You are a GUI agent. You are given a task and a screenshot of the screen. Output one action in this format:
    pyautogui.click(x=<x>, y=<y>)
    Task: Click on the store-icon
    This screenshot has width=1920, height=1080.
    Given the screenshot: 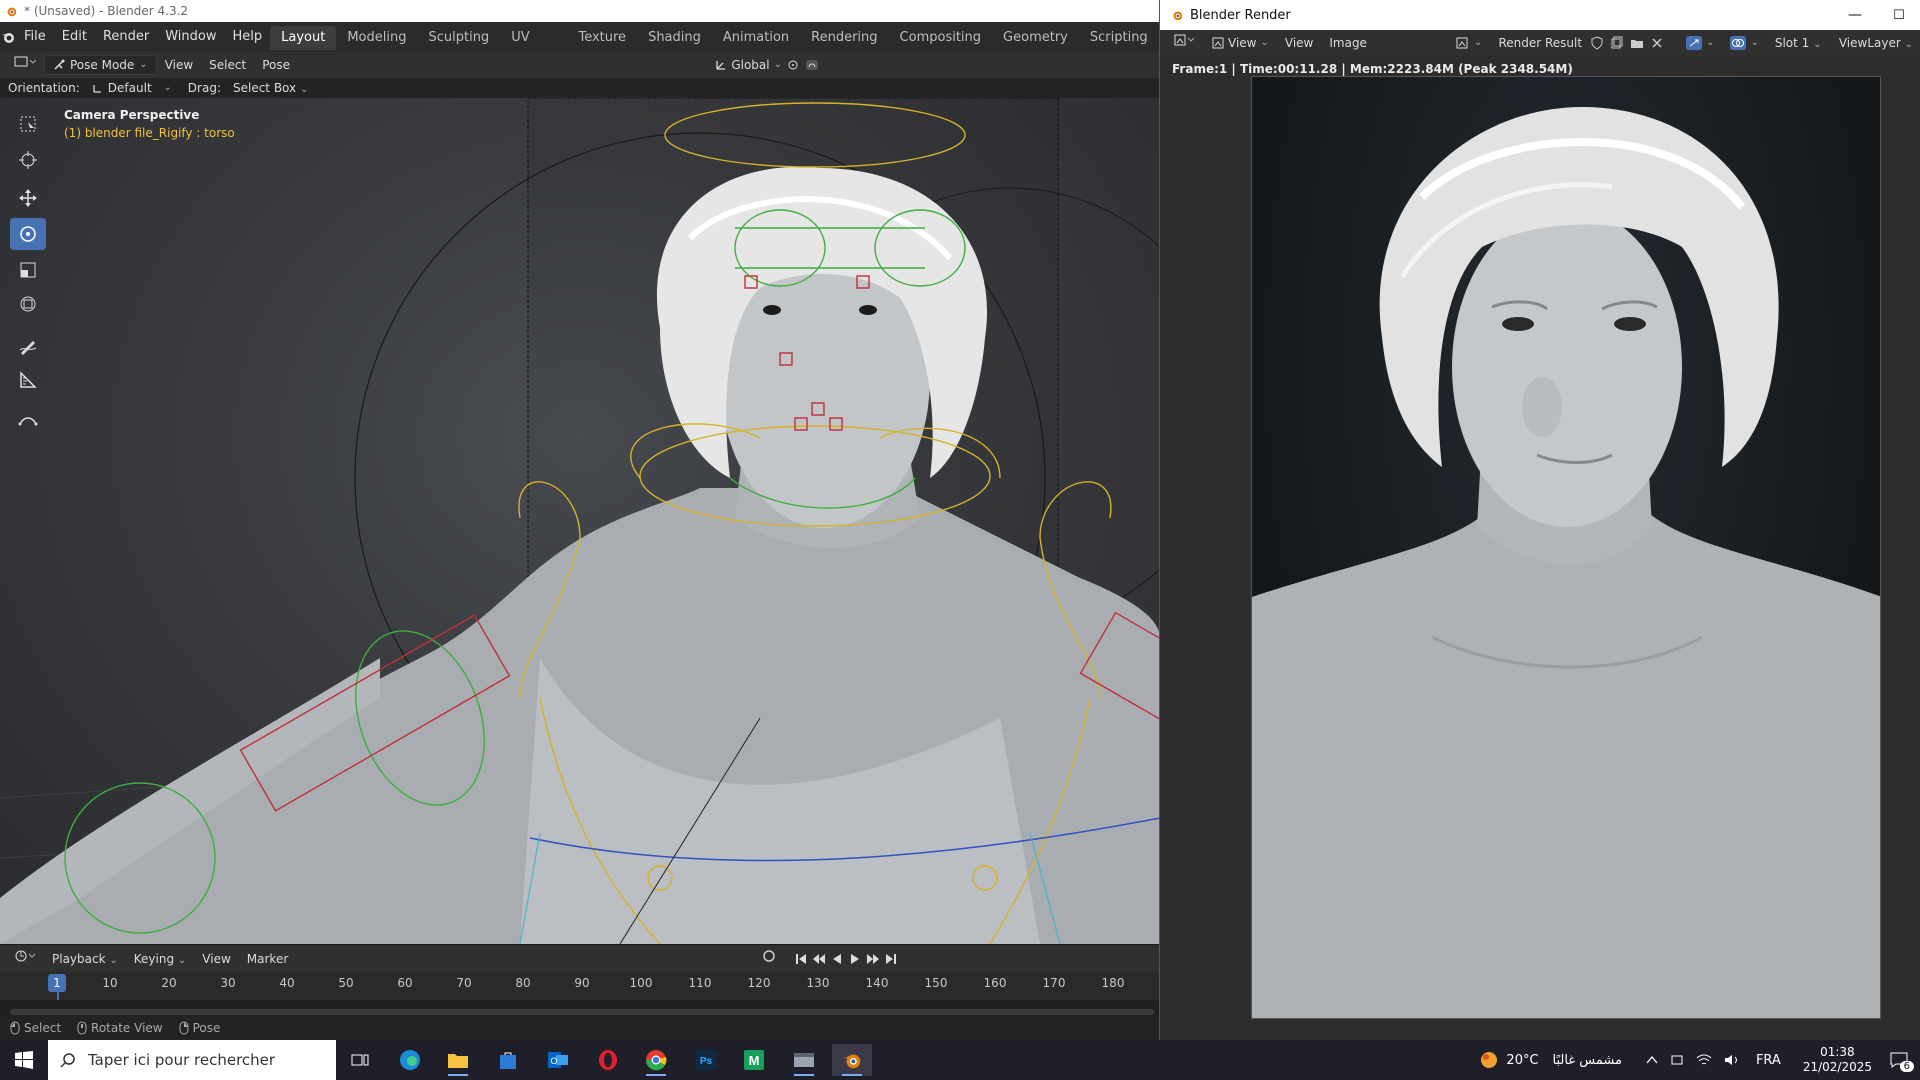 What is the action you would take?
    pyautogui.click(x=508, y=1060)
    